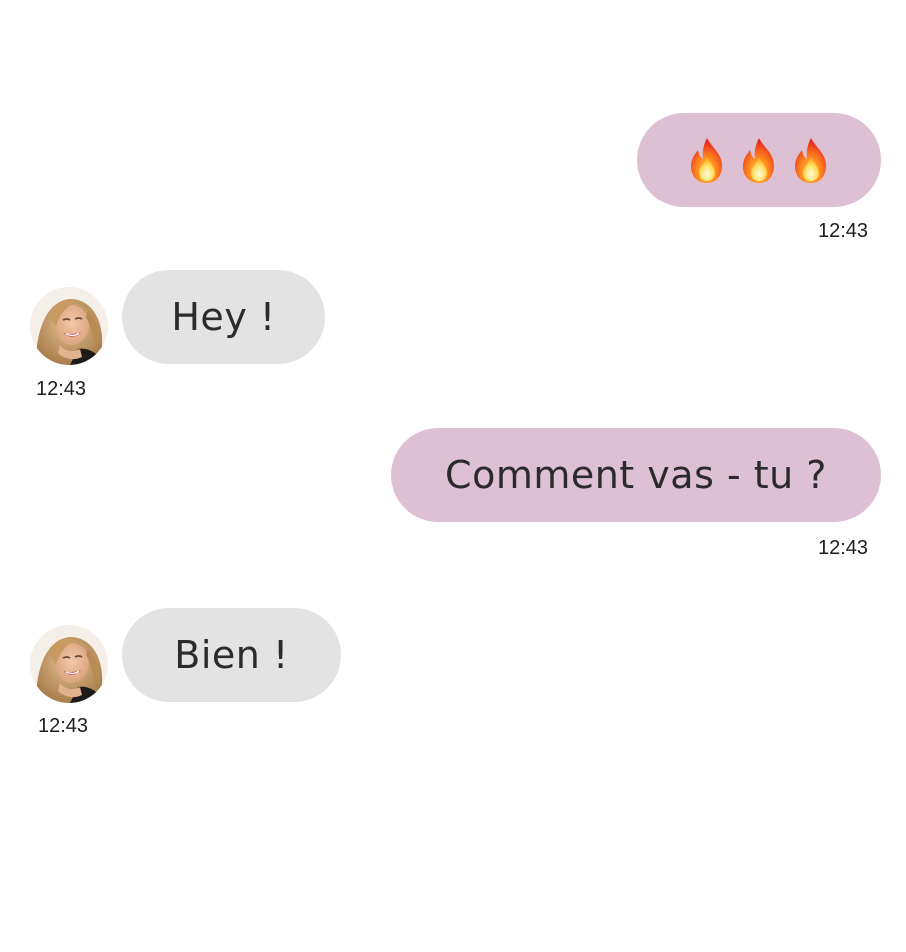 This screenshot has height=952, width=906. I want to click on sent-message-bubble, so click(759, 160).